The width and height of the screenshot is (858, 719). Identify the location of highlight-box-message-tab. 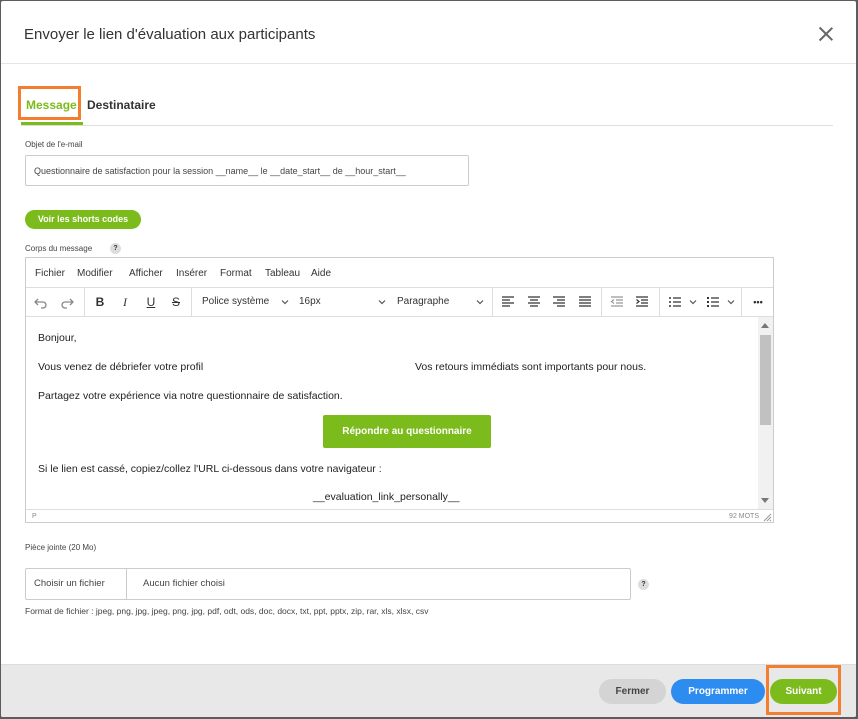
(49, 103).